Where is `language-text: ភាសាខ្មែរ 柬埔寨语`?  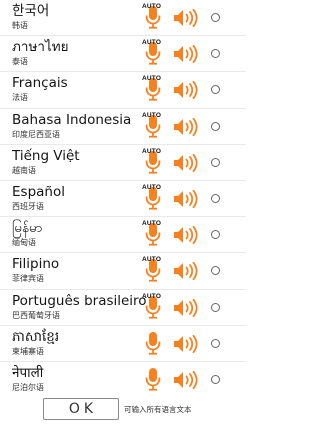 language-text: ភាសាខ្មែរ 柬埔寨语 is located at coordinates (77, 342).